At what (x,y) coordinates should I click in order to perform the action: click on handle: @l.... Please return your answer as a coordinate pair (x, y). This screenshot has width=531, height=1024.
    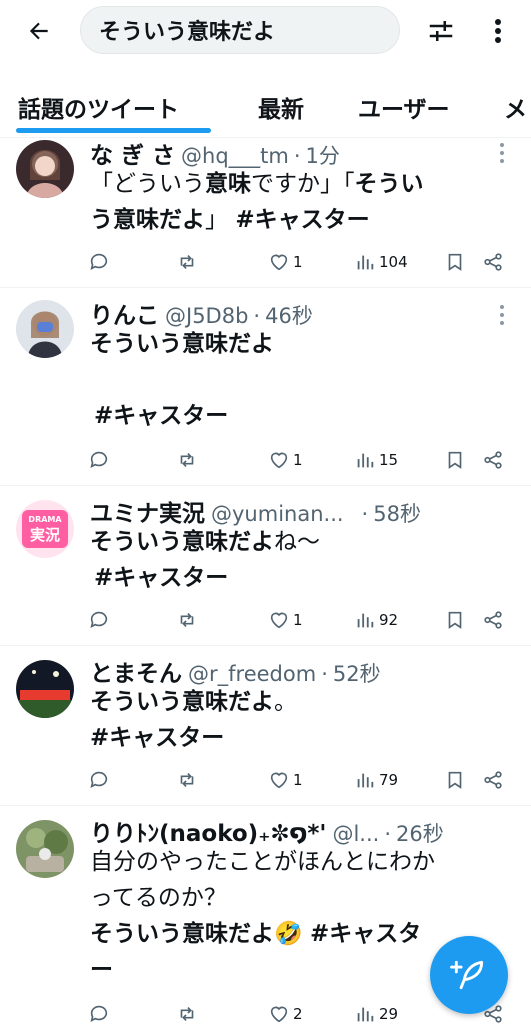
    Looking at the image, I should click on (355, 834).